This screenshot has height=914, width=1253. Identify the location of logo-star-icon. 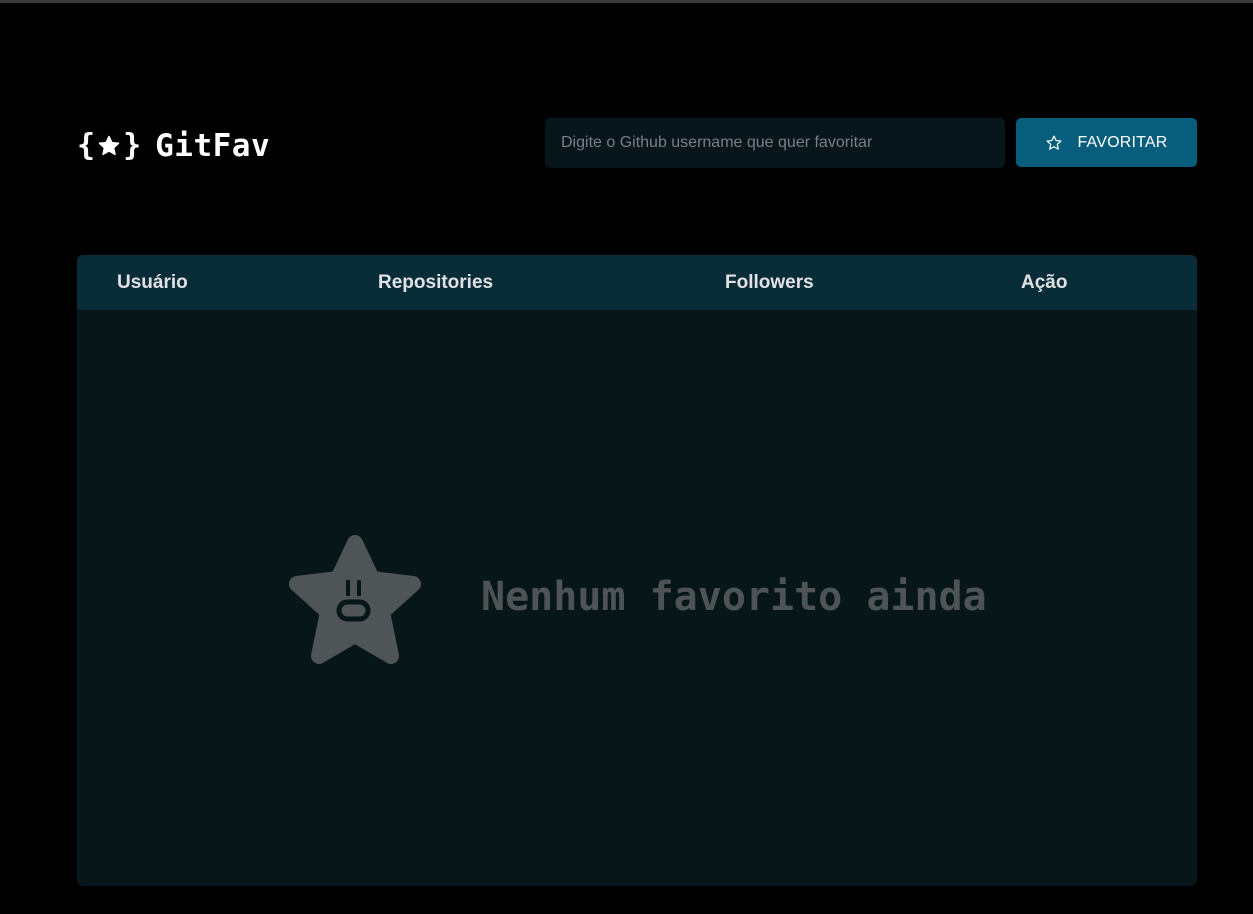
(109, 145).